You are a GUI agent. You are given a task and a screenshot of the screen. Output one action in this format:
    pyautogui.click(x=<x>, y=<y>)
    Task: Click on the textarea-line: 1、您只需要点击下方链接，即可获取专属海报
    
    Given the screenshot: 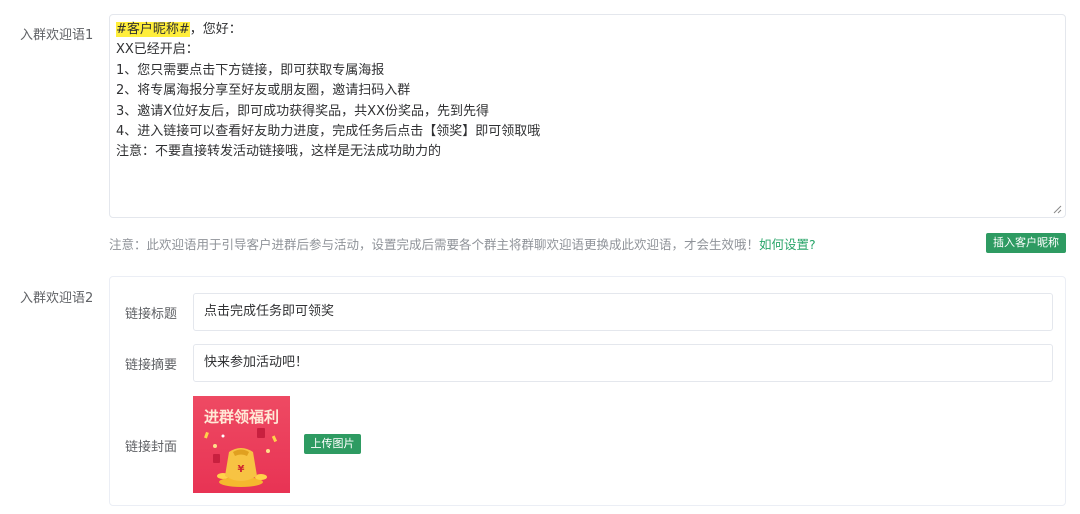 What is the action you would take?
    pyautogui.click(x=250, y=70)
    